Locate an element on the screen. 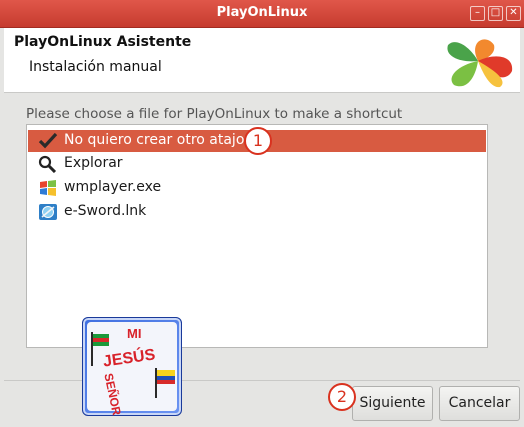  watermark-stamp: MI JESÚS SEÑOR is located at coordinates (132, 367).